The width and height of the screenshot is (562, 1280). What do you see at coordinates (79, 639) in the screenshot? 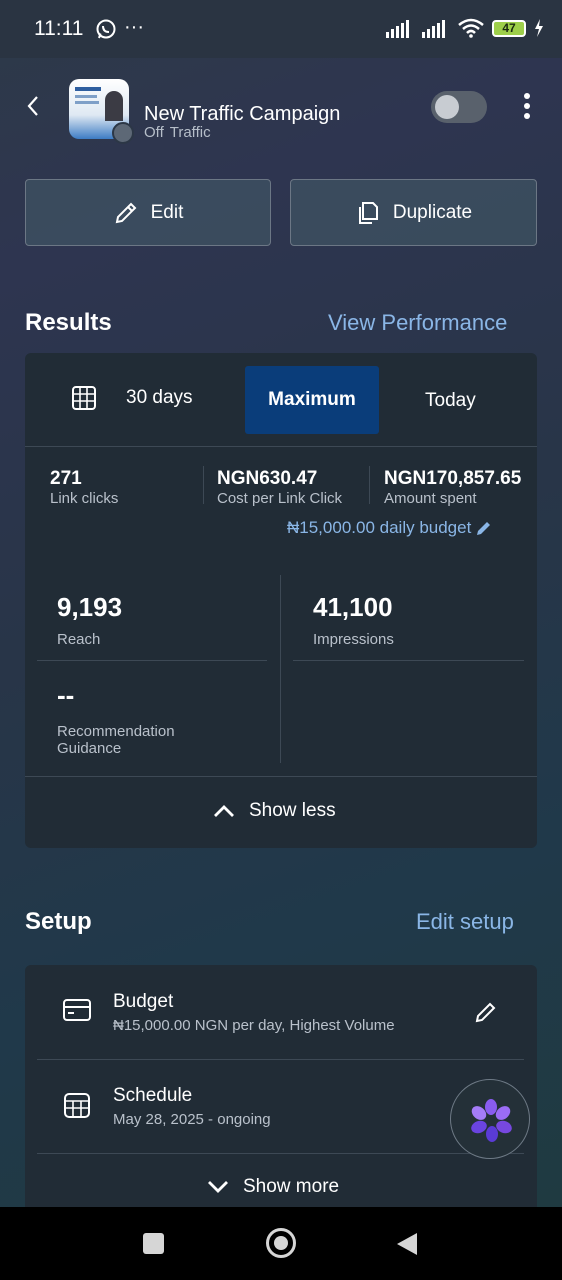
I see `reach-label: Reach` at bounding box center [79, 639].